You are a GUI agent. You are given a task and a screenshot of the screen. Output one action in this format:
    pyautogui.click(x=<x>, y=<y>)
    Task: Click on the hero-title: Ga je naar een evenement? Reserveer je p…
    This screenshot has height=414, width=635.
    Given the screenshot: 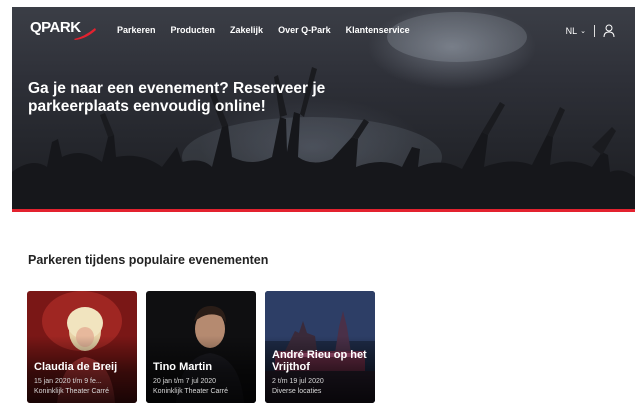 What is the action you would take?
    pyautogui.click(x=177, y=97)
    